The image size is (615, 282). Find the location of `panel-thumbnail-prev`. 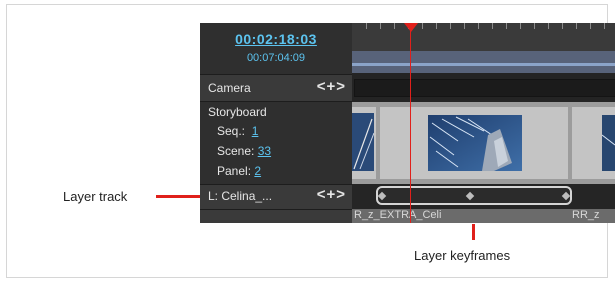

panel-thumbnail-prev is located at coordinates (364, 143).